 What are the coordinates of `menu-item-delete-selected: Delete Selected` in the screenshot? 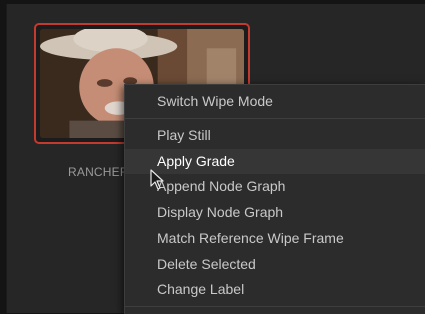 It's located at (275, 264).